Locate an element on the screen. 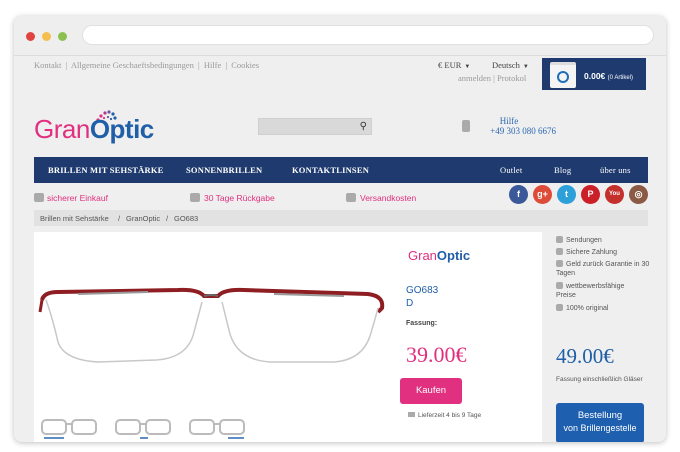 This screenshot has height=452, width=680. product-code: GO683 is located at coordinates (422, 290).